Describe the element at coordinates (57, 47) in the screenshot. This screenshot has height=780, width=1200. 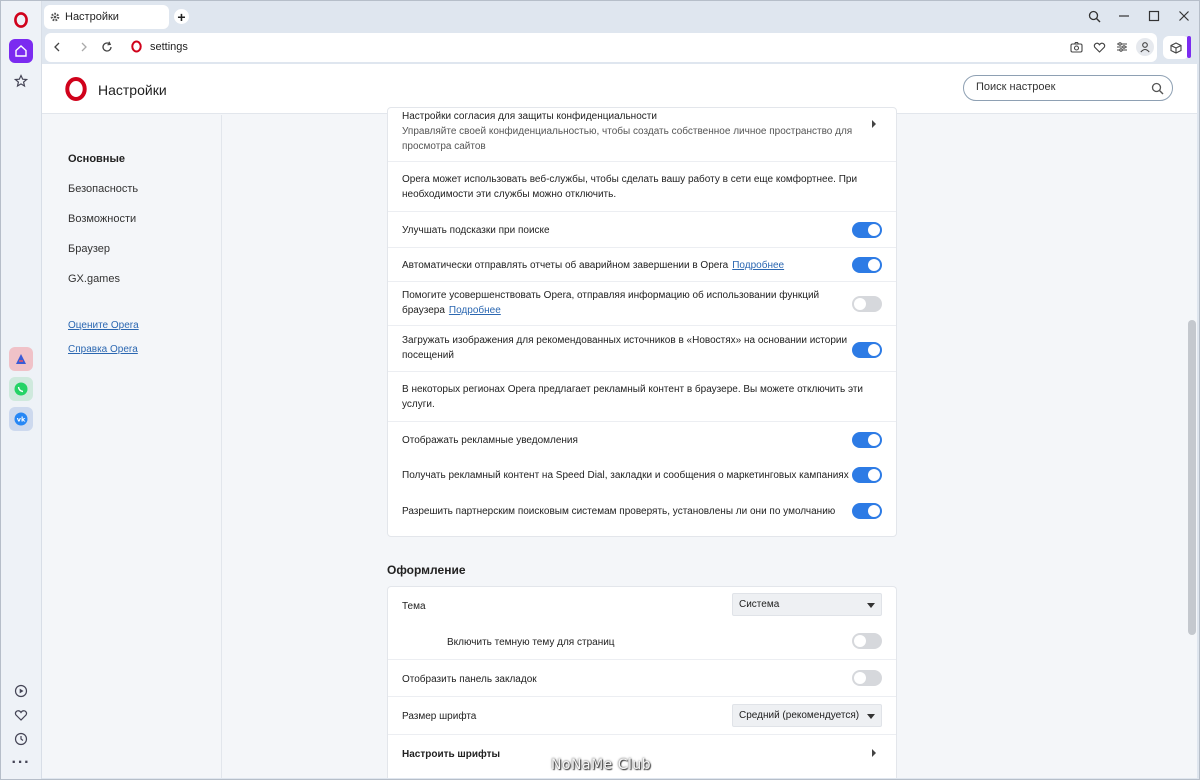
I see `back-icon` at that location.